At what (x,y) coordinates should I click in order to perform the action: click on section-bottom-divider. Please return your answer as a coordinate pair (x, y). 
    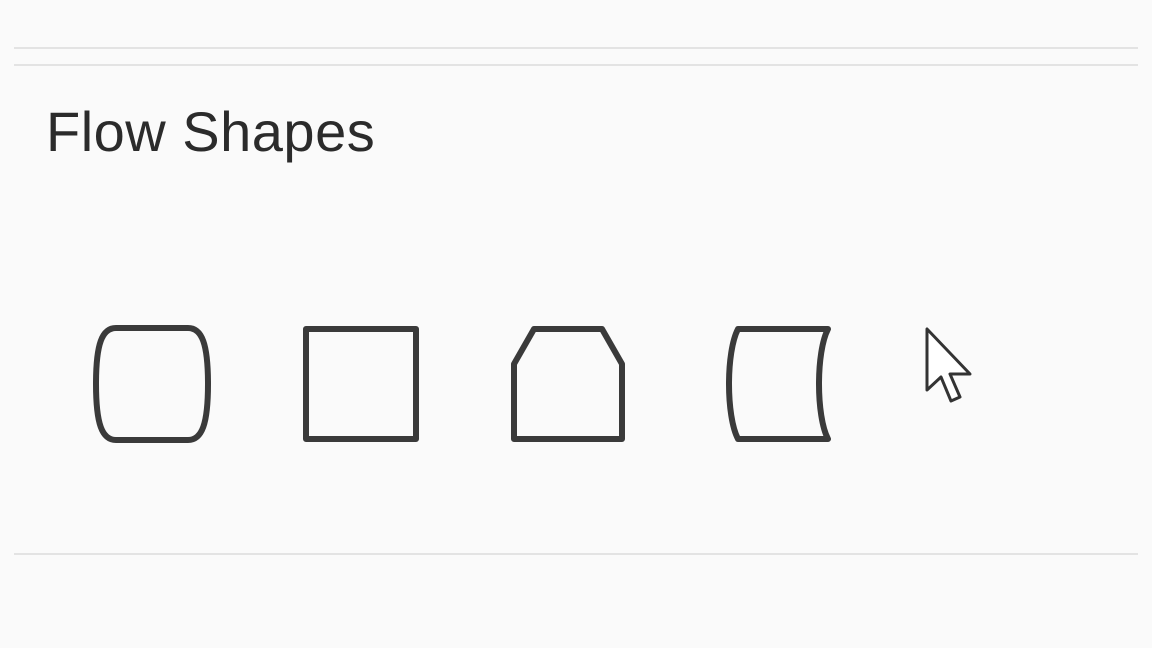
    Looking at the image, I should click on (576, 554).